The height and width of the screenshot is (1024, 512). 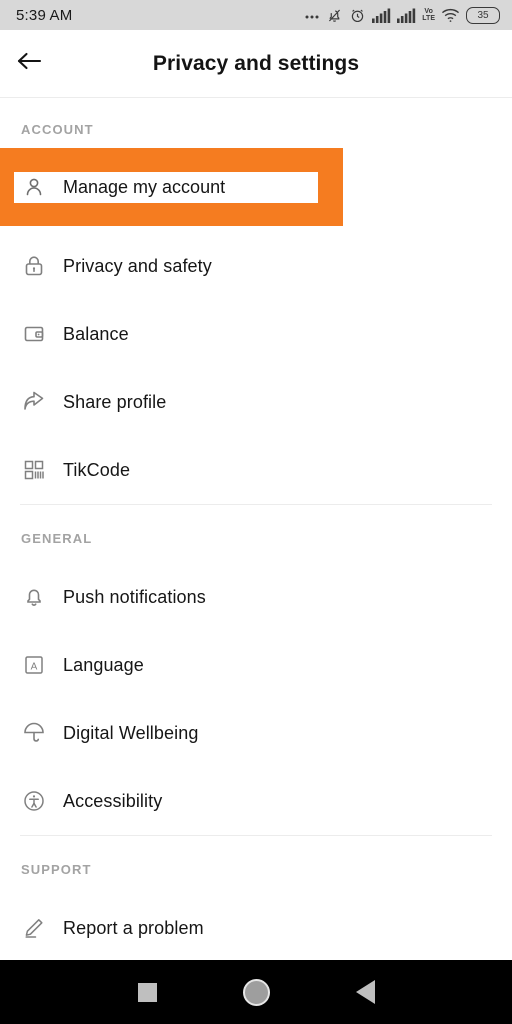 What do you see at coordinates (34, 667) in the screenshot?
I see `svg-text: A` at bounding box center [34, 667].